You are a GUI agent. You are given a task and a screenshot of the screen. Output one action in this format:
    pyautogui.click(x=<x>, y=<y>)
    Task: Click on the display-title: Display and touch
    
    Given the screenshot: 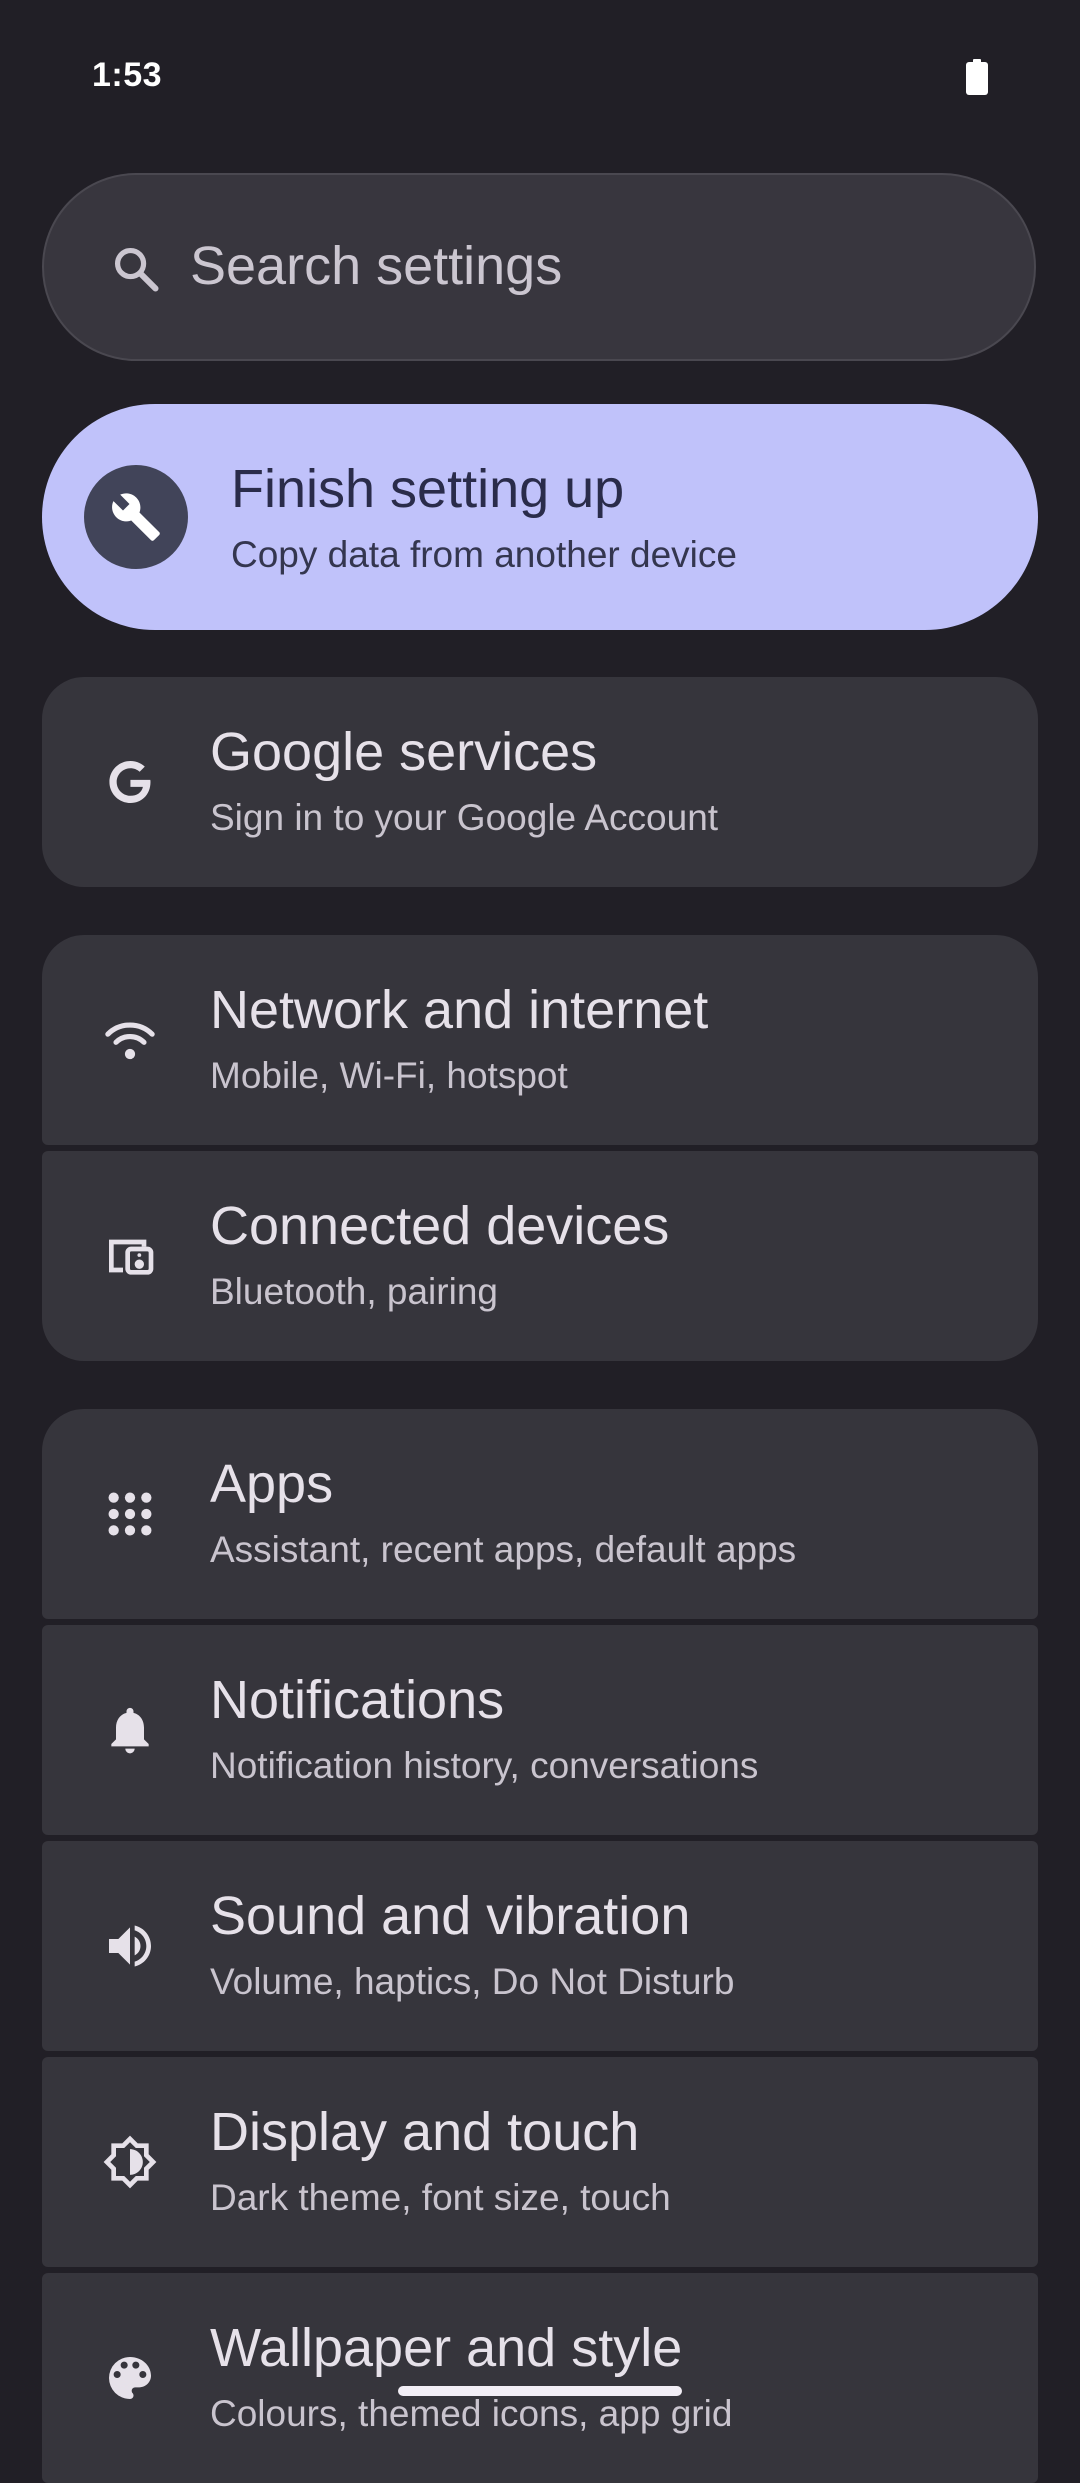 What is the action you would take?
    pyautogui.click(x=425, y=2132)
    